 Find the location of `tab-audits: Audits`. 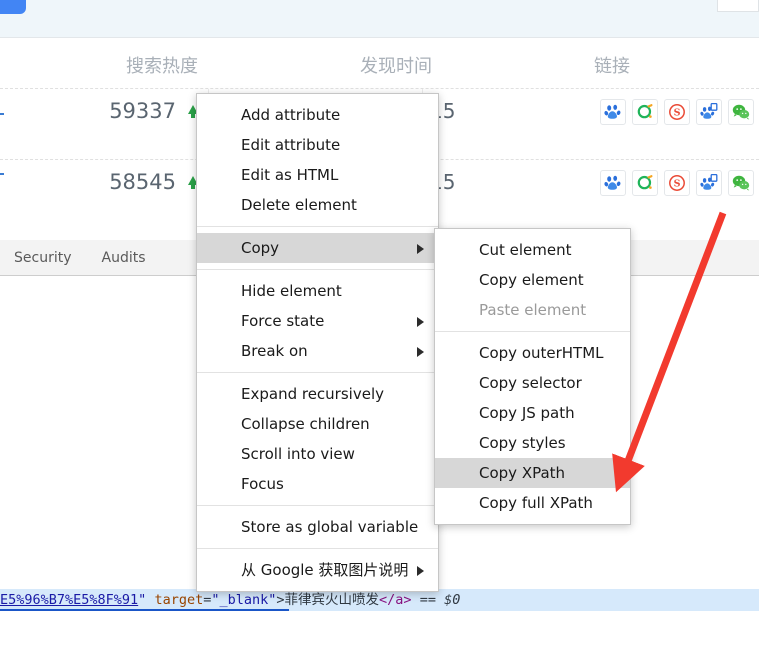

tab-audits: Audits is located at coordinates (124, 258).